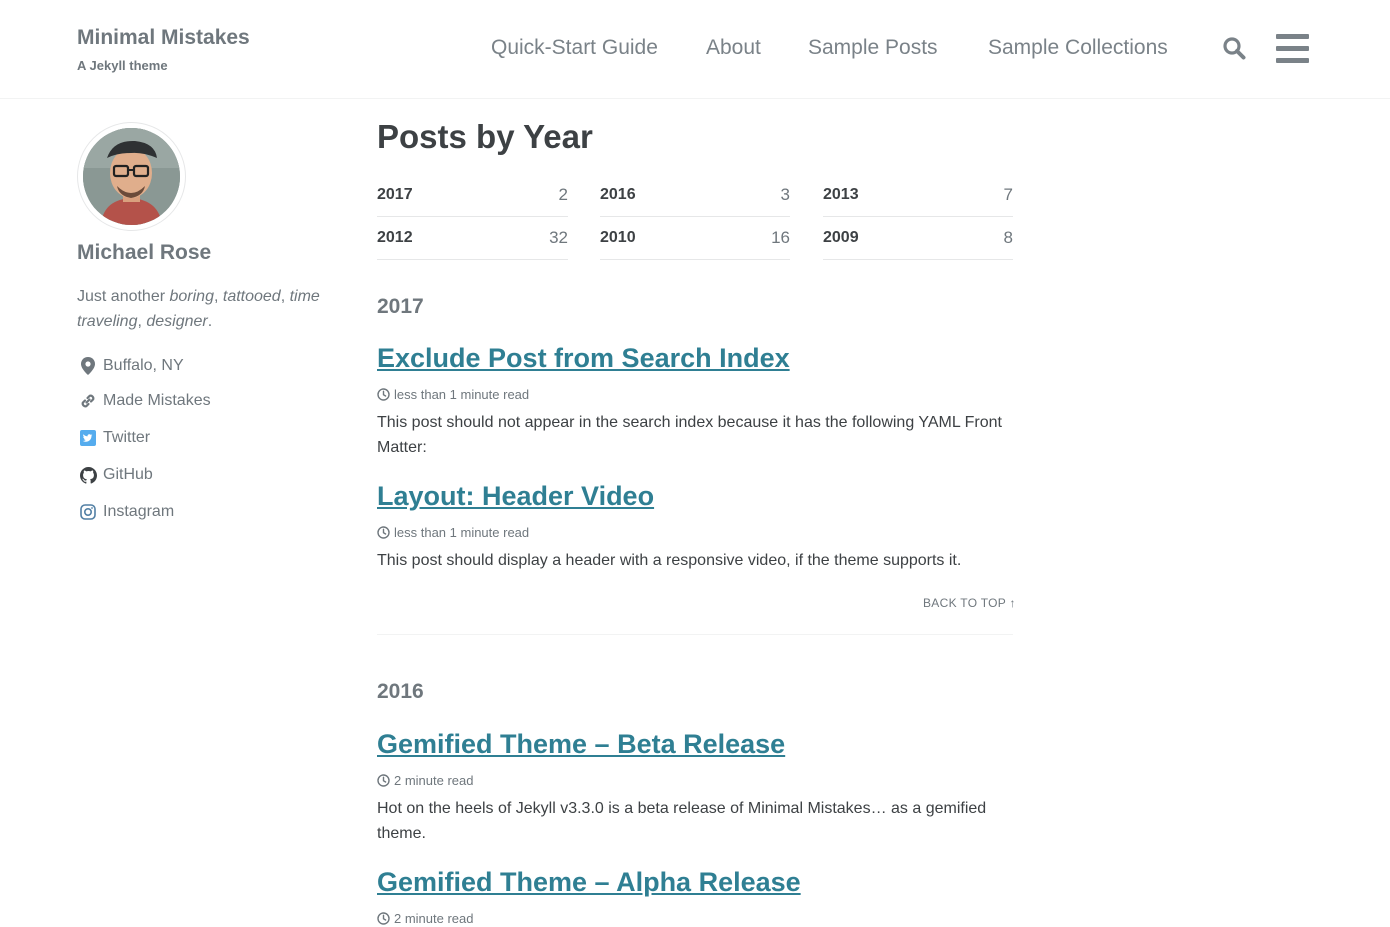 The image size is (1390, 927). Describe the element at coordinates (88, 438) in the screenshot. I see `twitter-icon` at that location.